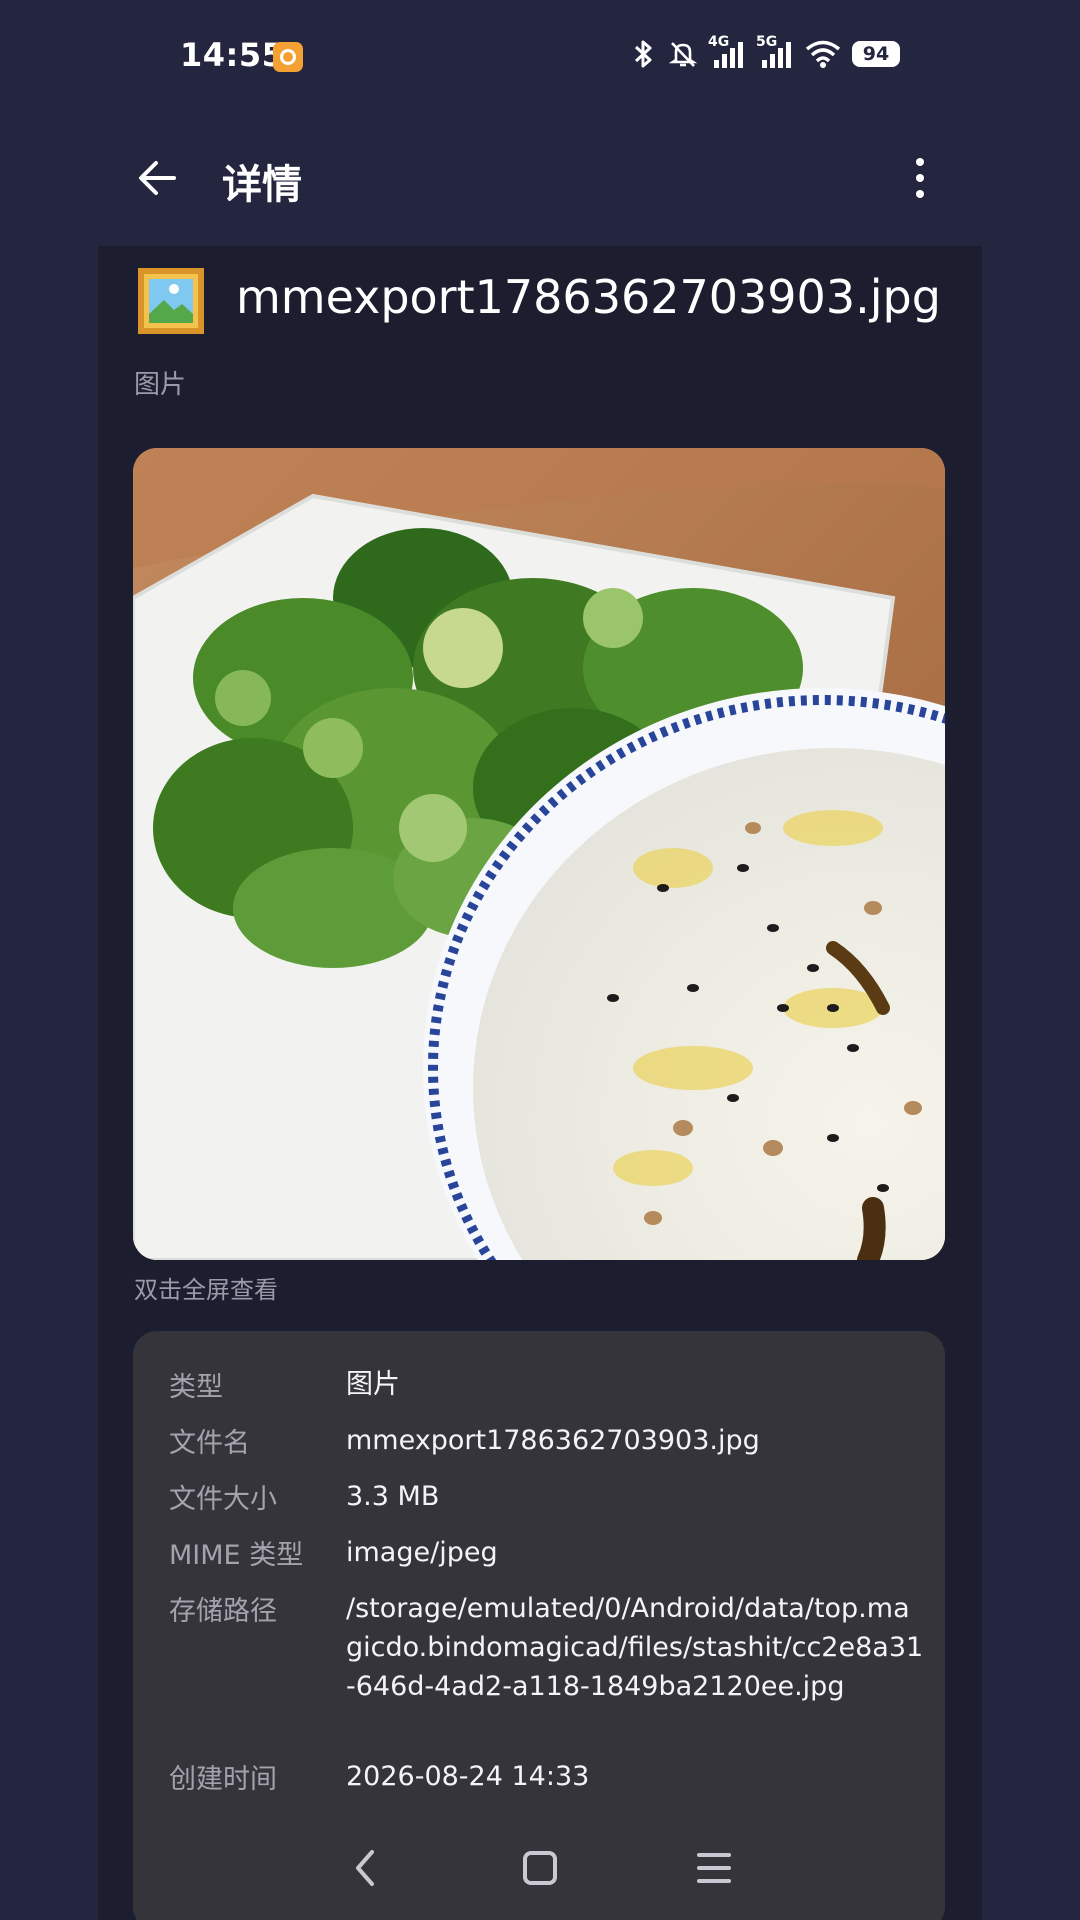 Image resolution: width=1080 pixels, height=1920 pixels. I want to click on preview-hint: 双击全屏查看, so click(206, 1290).